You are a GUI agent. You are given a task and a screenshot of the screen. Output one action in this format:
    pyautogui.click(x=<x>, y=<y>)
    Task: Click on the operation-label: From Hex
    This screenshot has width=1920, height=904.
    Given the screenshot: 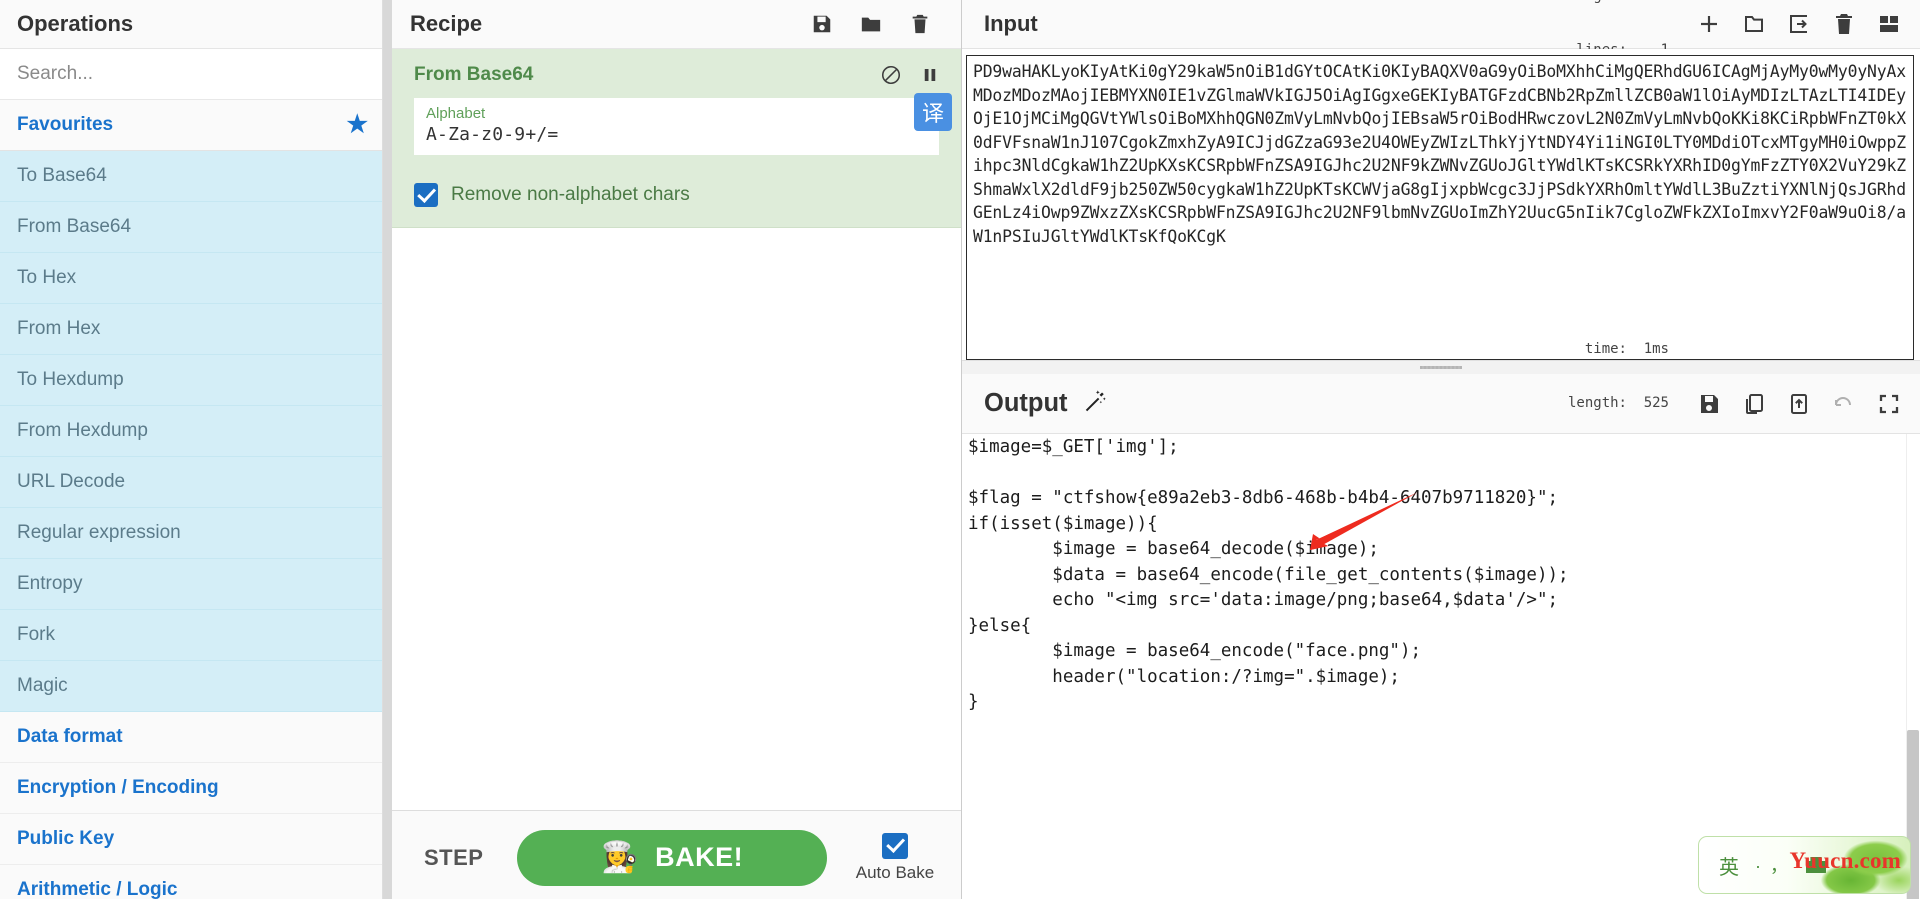 What is the action you would take?
    pyautogui.click(x=59, y=328)
    